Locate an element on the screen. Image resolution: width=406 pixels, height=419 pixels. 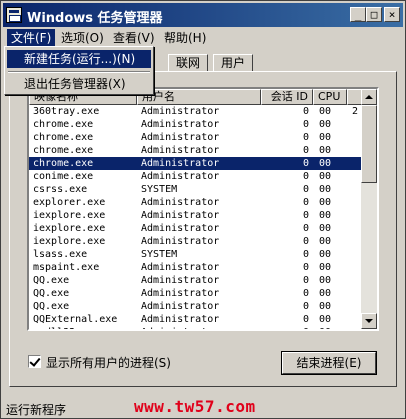
maximize-button: □ is located at coordinates (374, 14).